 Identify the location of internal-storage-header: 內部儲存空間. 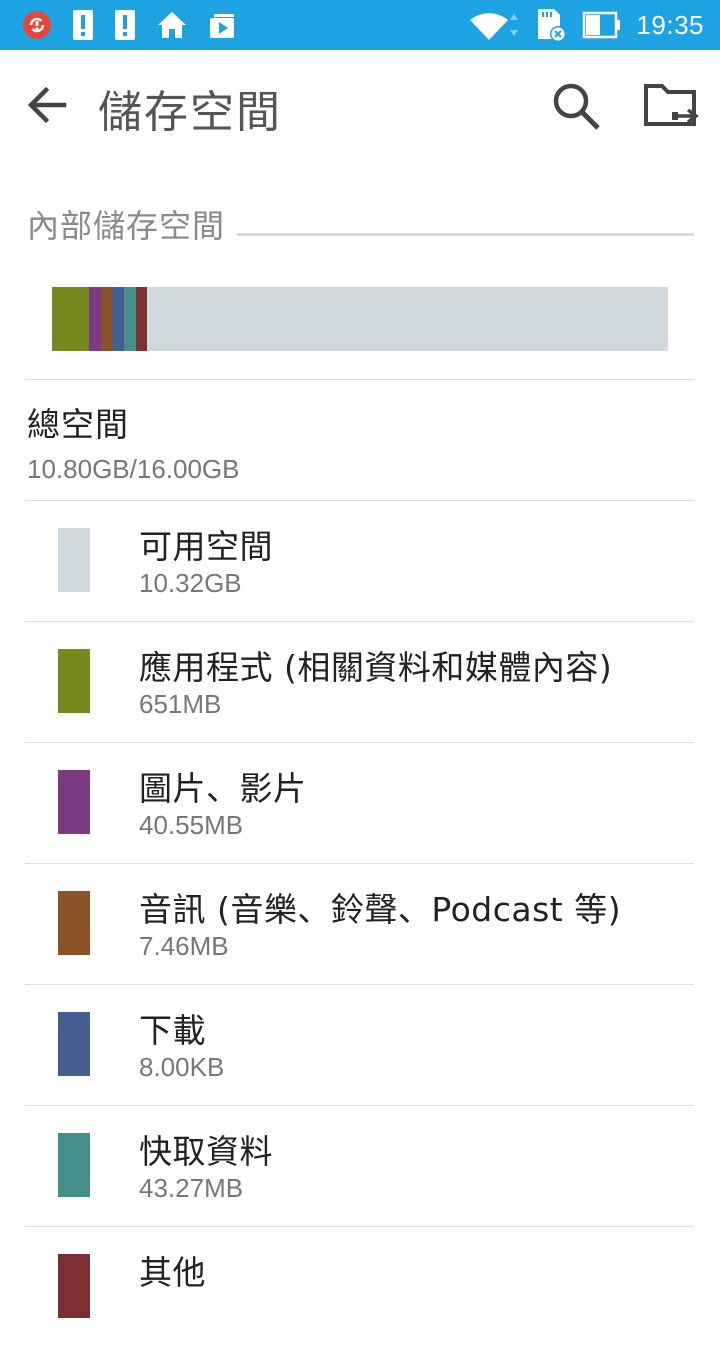
(360, 224).